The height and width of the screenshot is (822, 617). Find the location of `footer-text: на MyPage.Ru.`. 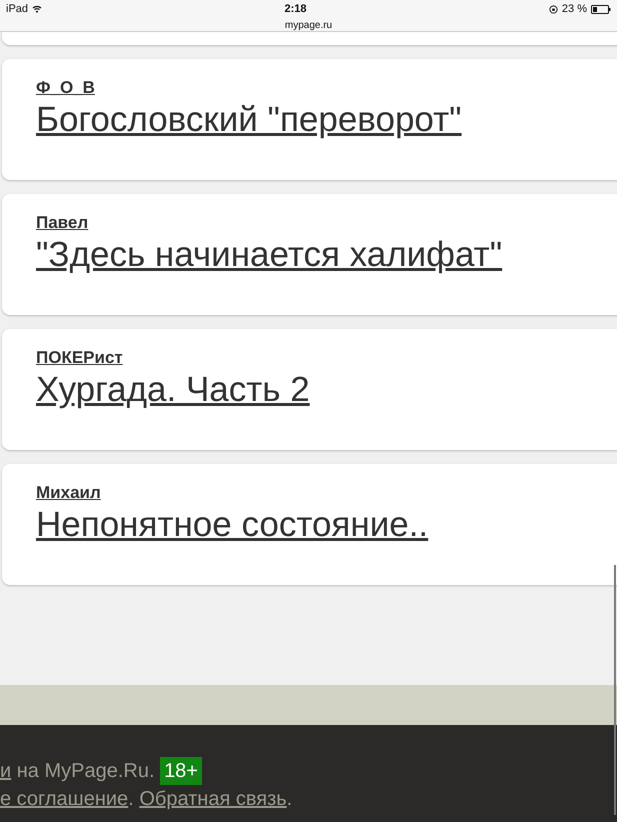

footer-text: на MyPage.Ru. is located at coordinates (86, 771).